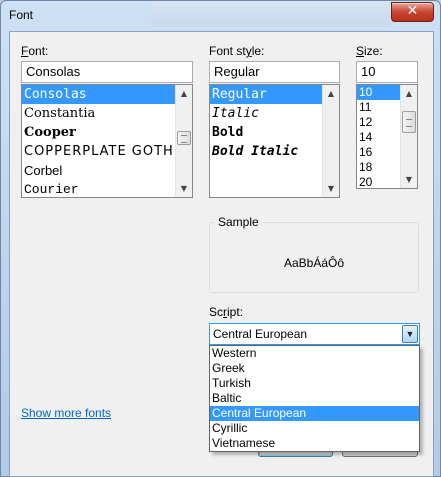 The image size is (441, 477). I want to click on font-style-list-scrollbar: ▲ ▼, so click(330, 141).